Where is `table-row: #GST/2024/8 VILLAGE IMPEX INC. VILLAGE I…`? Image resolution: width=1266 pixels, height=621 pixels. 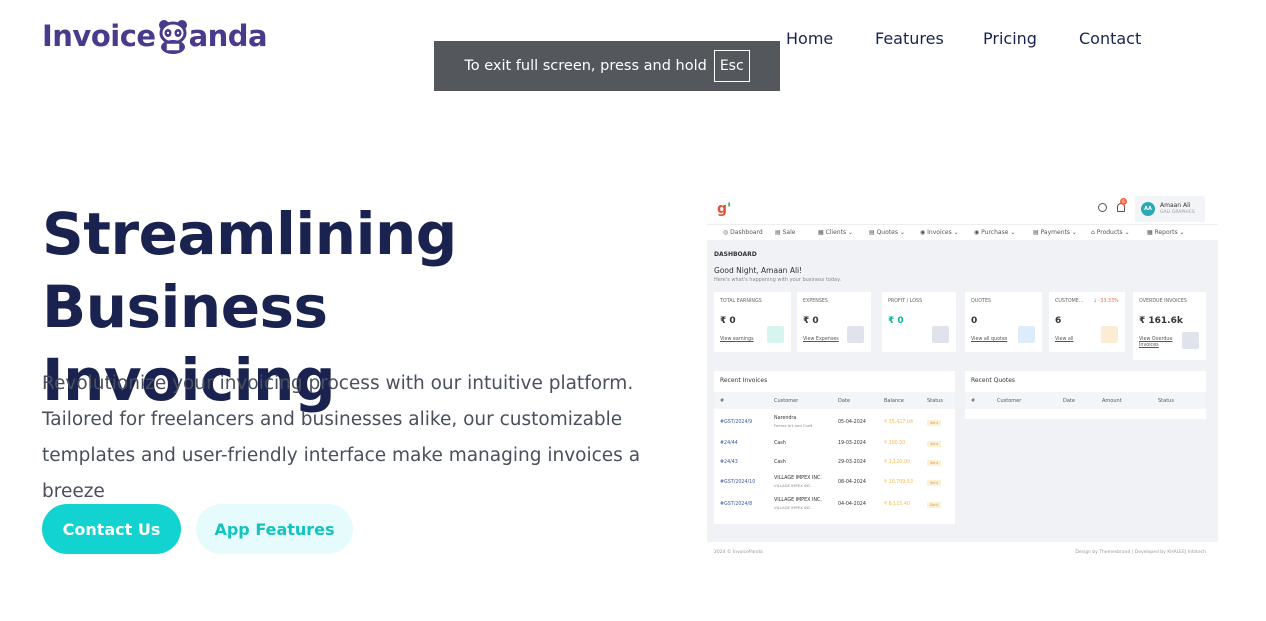 table-row: #GST/2024/8 VILLAGE IMPEX INC. VILLAGE I… is located at coordinates (834, 506).